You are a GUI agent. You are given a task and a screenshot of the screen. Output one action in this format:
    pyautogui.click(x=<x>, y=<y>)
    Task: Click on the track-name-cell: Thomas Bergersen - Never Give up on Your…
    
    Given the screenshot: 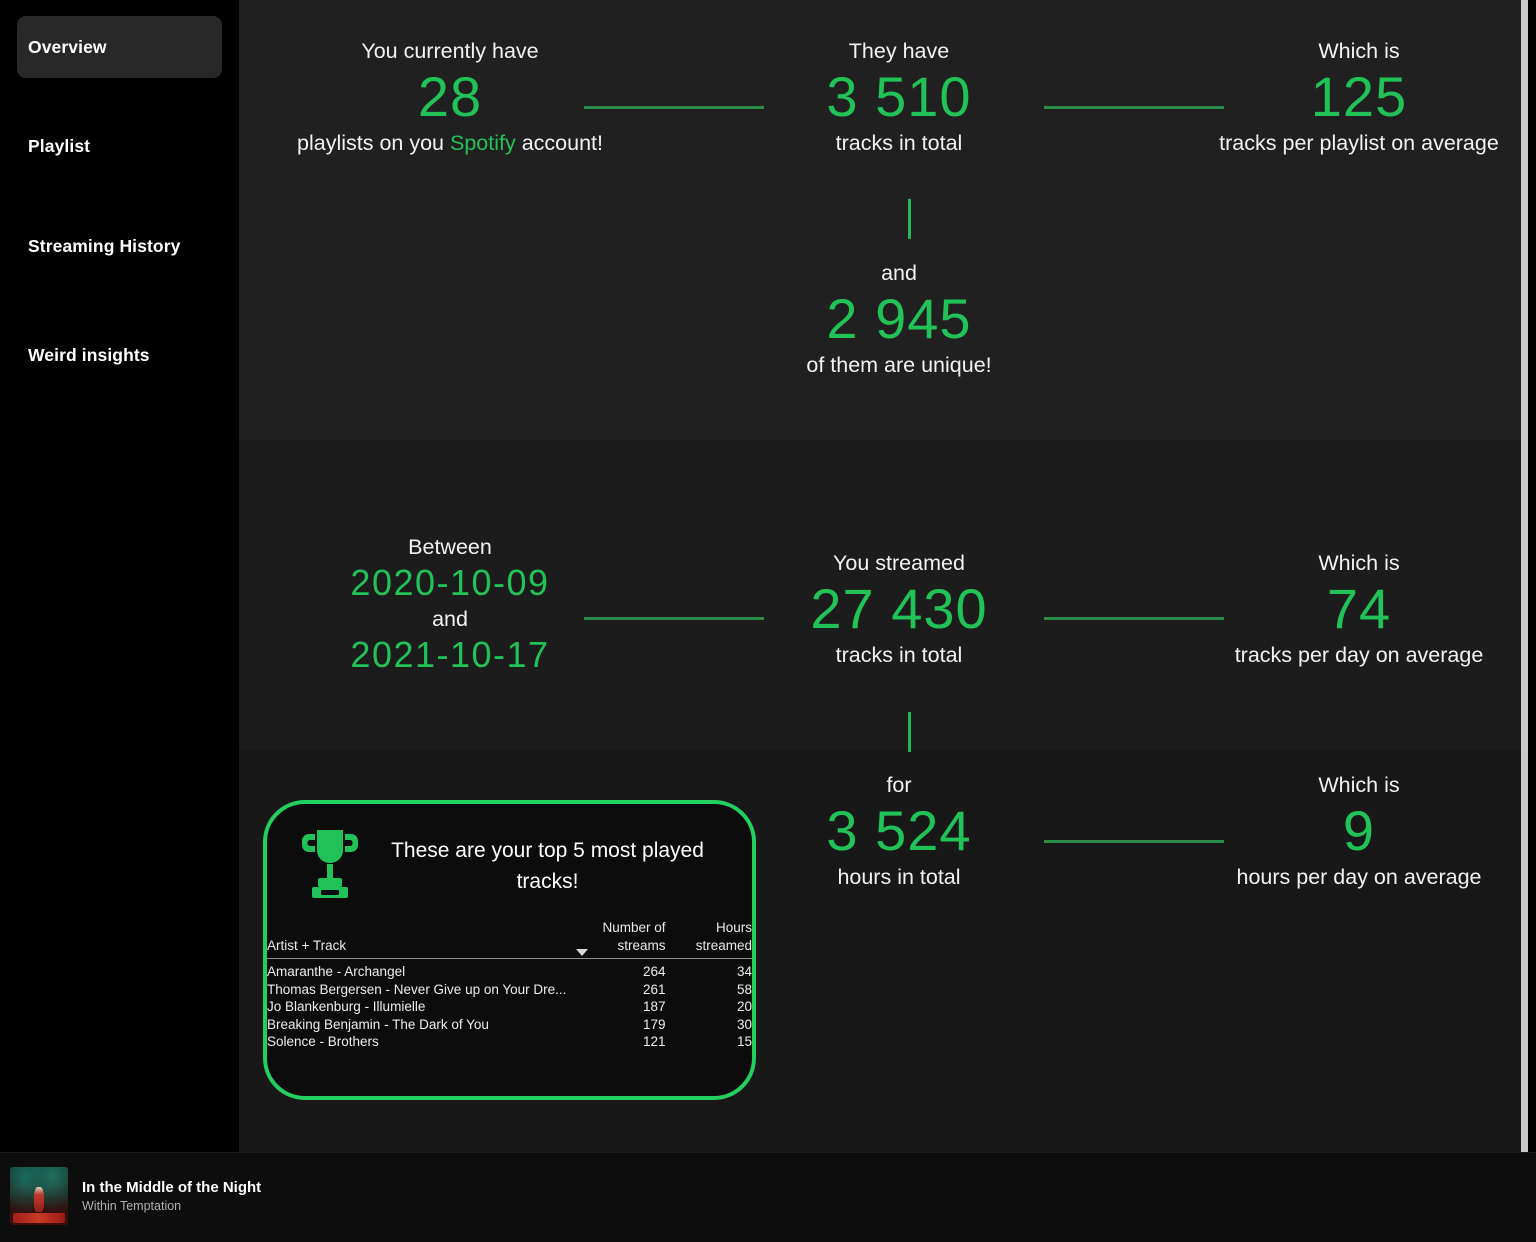 What is the action you would take?
    pyautogui.click(x=417, y=989)
    